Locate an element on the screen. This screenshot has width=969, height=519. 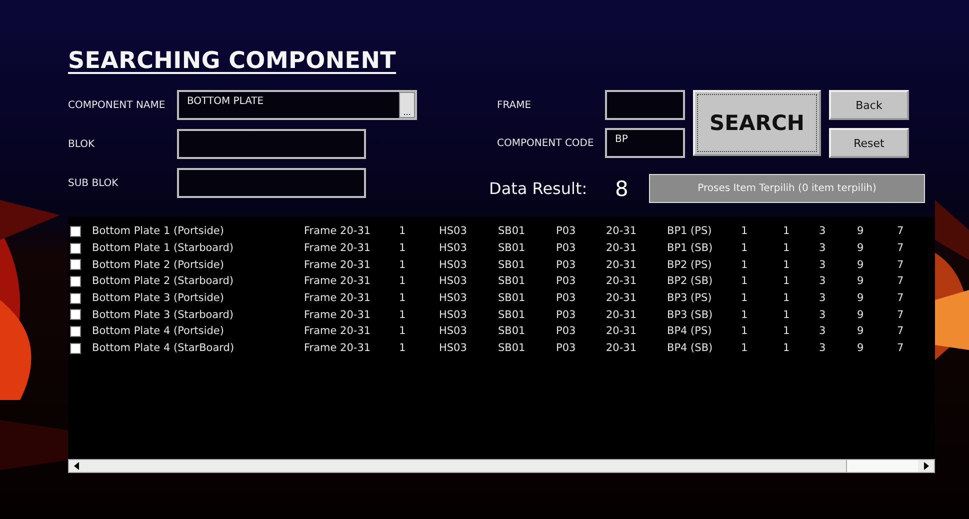
field-label: SUB BLOK is located at coordinates (94, 183).